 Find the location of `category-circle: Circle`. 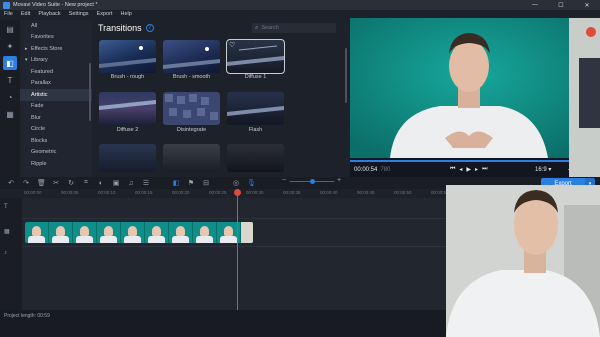

category-circle: Circle is located at coordinates (56, 130).